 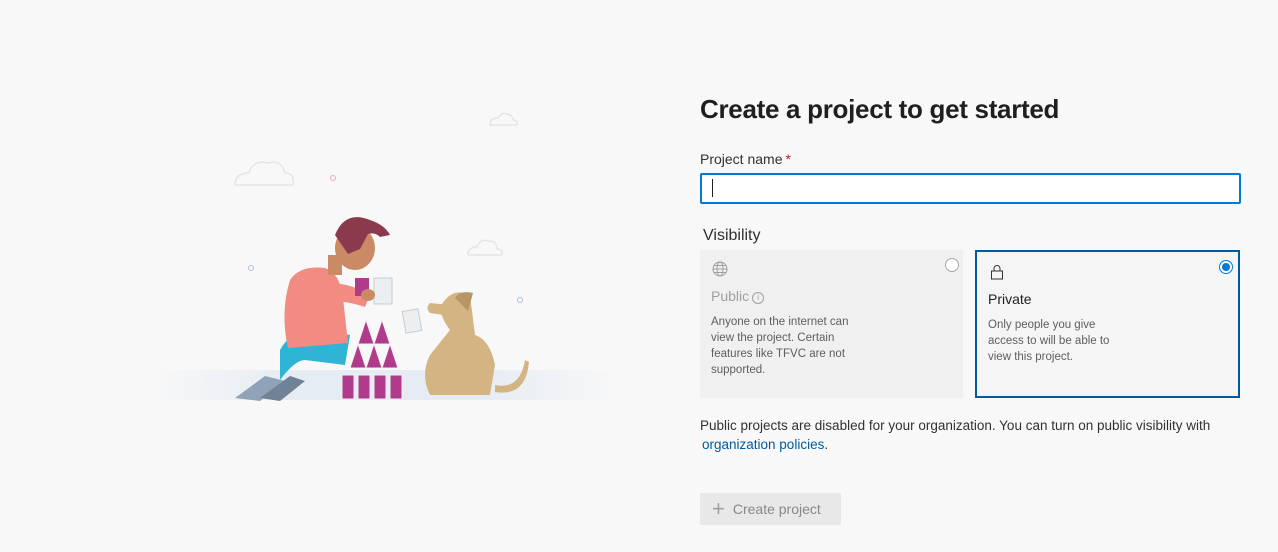 I want to click on project-name-label: Project name *, so click(x=745, y=159).